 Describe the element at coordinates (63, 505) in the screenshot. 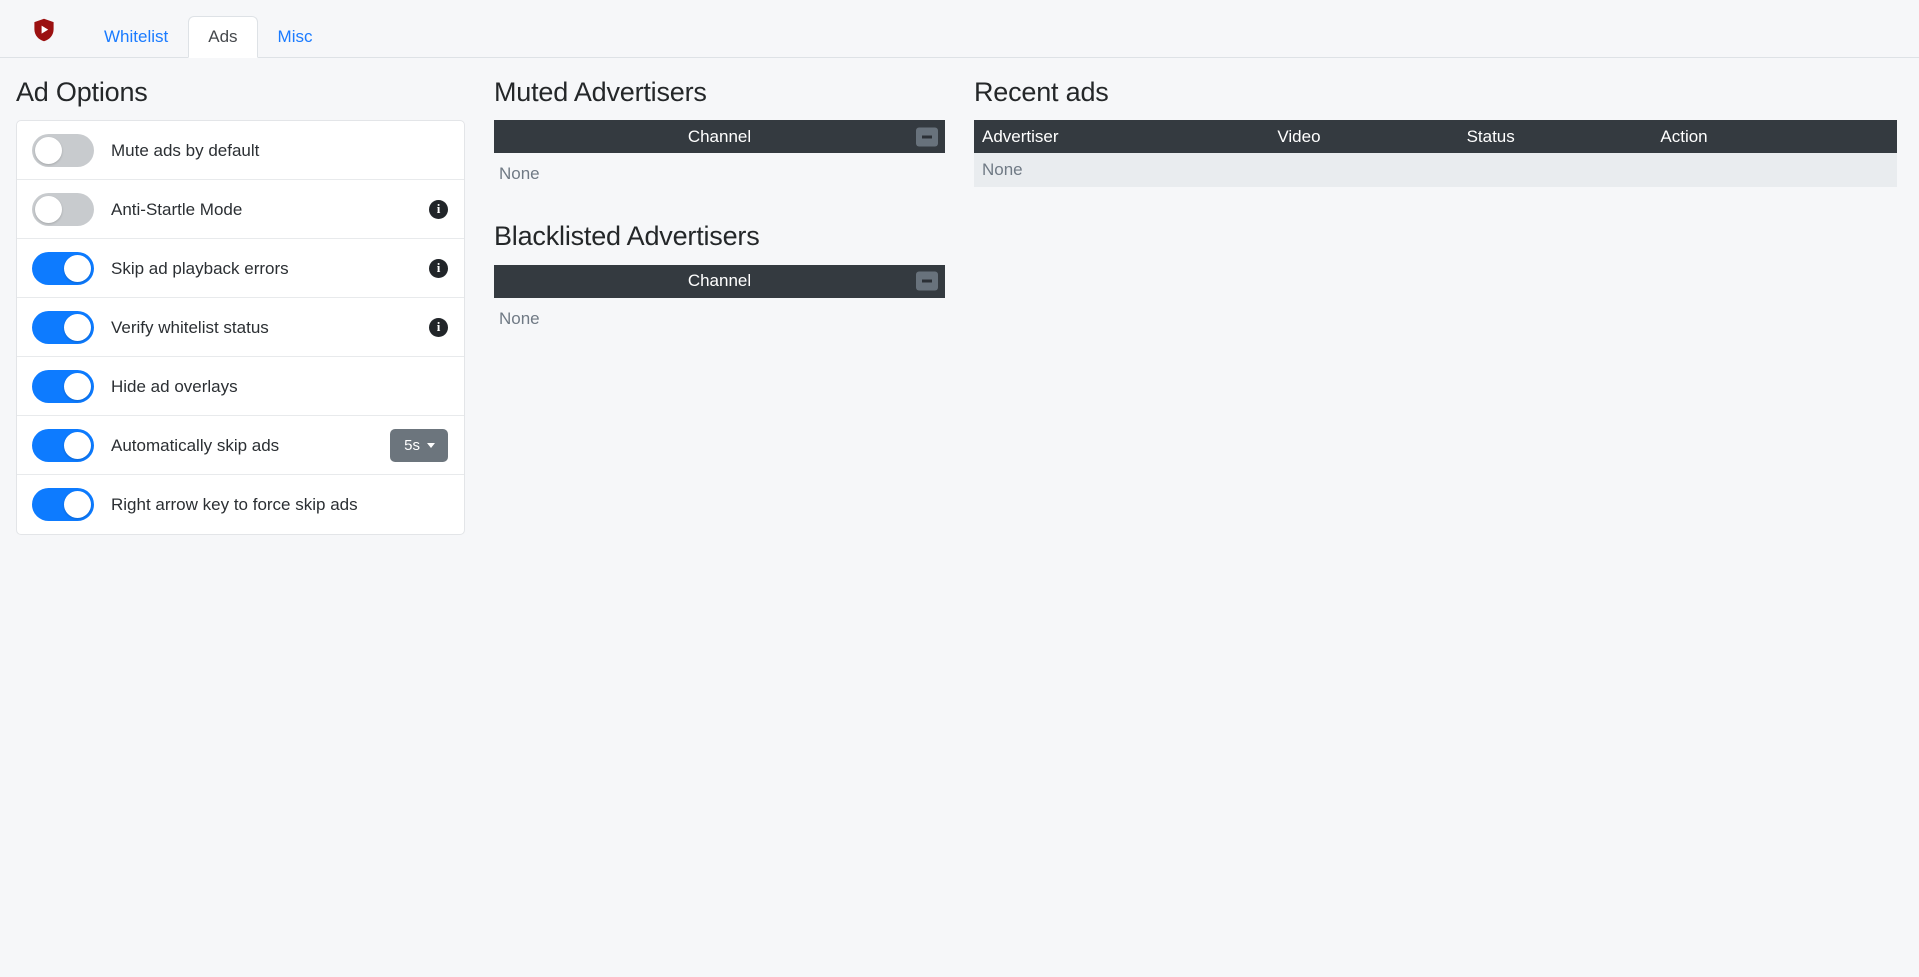

I see `toggle-right-arrow-force-skip` at that location.